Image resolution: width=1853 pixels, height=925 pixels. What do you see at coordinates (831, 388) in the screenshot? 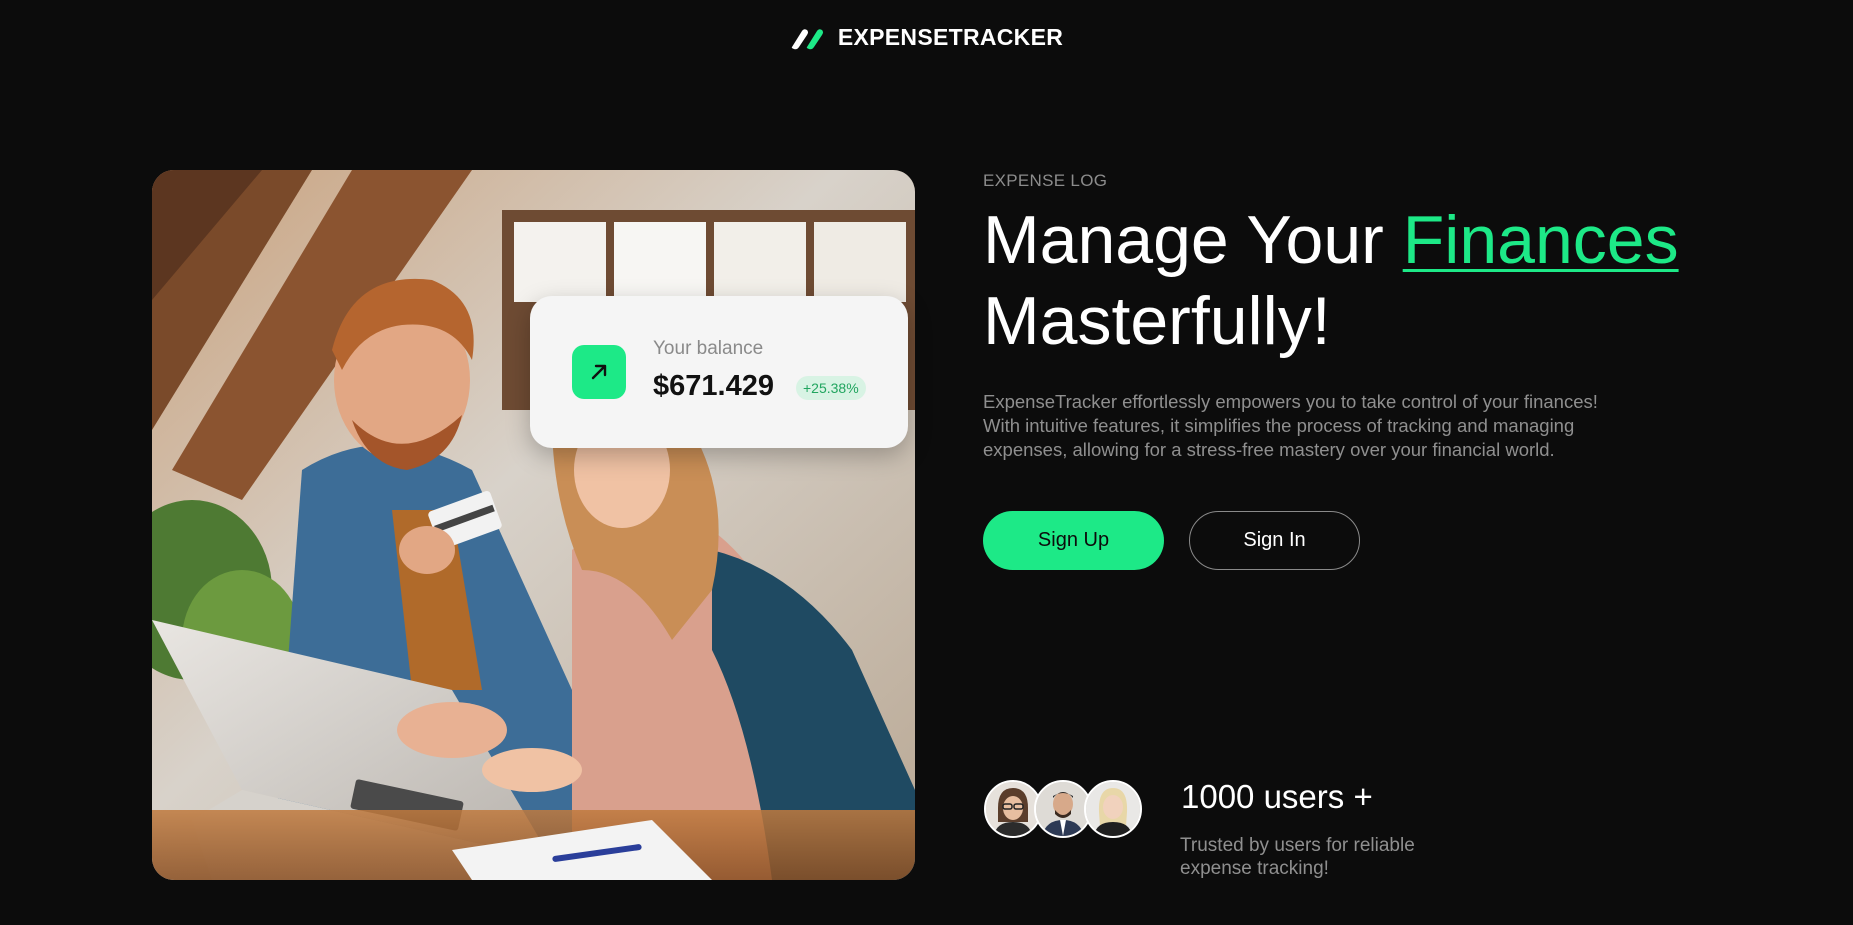
I see `balance-change-badge: +25.38%` at bounding box center [831, 388].